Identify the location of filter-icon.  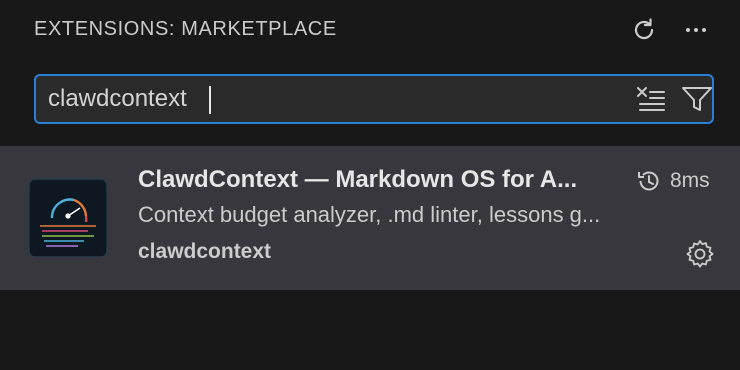
(697, 99).